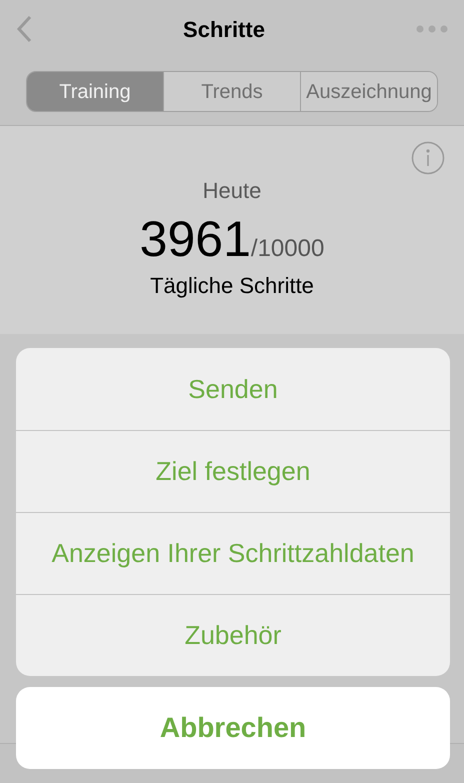  What do you see at coordinates (195, 239) in the screenshot?
I see `step-count: 3961` at bounding box center [195, 239].